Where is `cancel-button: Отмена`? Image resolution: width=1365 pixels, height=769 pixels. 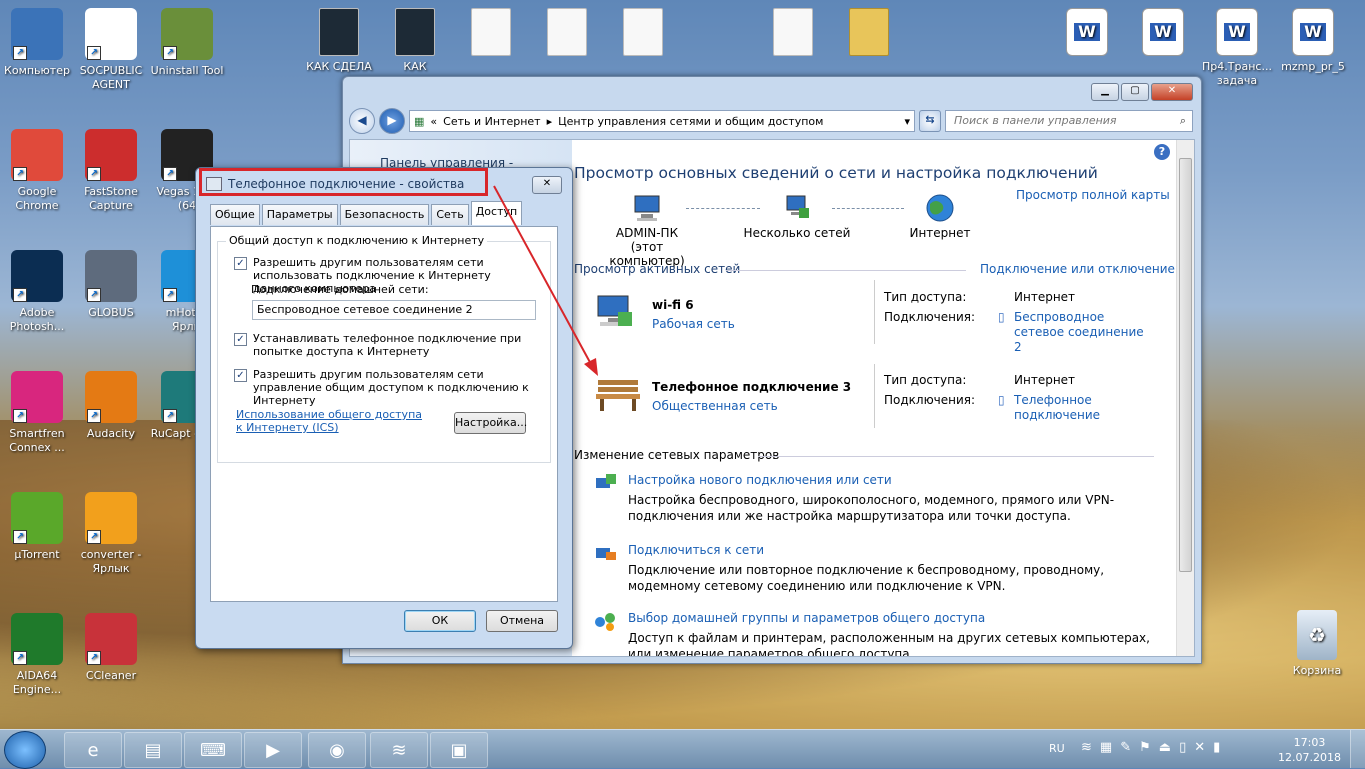
cancel-button: Отмена is located at coordinates (522, 621).